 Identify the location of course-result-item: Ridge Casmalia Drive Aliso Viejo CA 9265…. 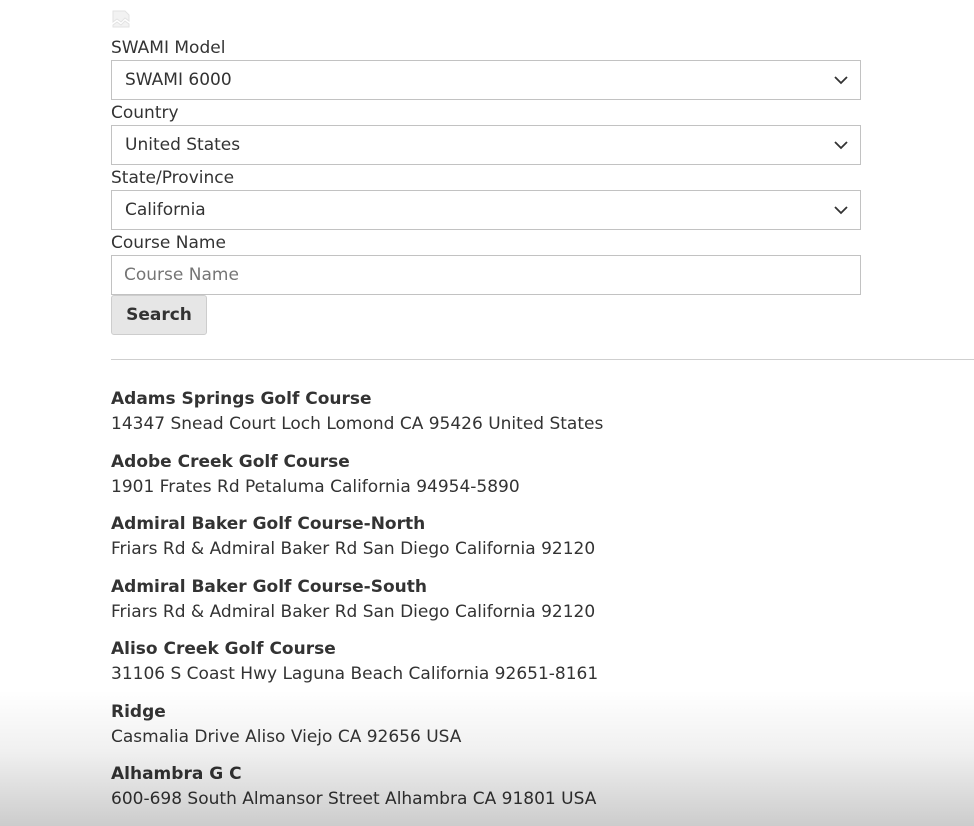
(521, 731).